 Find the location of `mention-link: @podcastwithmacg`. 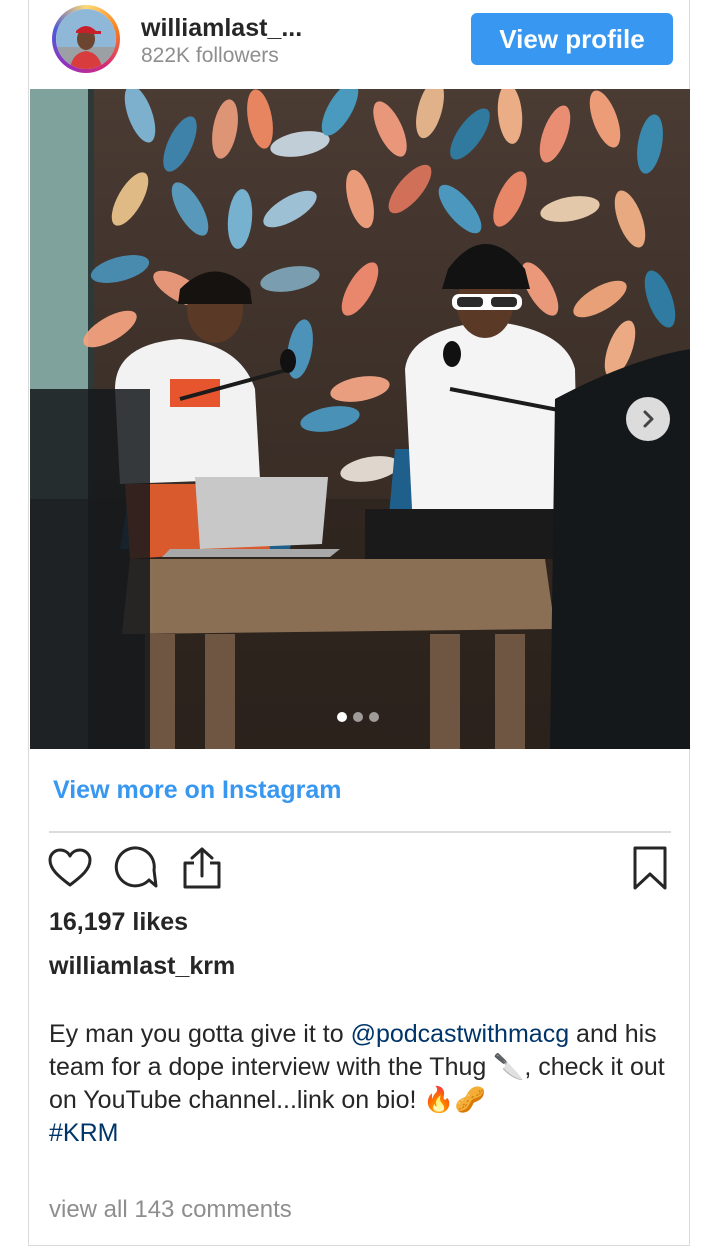

mention-link: @podcastwithmacg is located at coordinates (460, 1034).